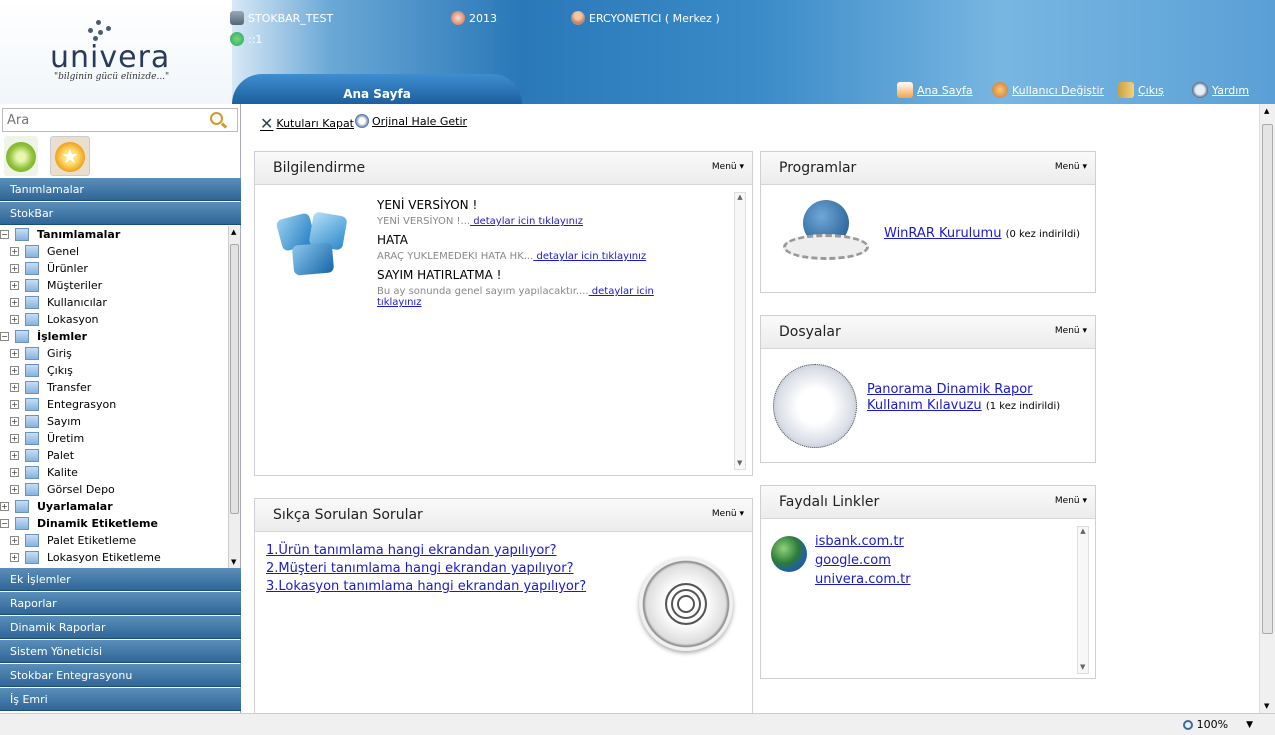  What do you see at coordinates (1083, 600) in the screenshot?
I see `links-scrollbar: ▲ ▼` at bounding box center [1083, 600].